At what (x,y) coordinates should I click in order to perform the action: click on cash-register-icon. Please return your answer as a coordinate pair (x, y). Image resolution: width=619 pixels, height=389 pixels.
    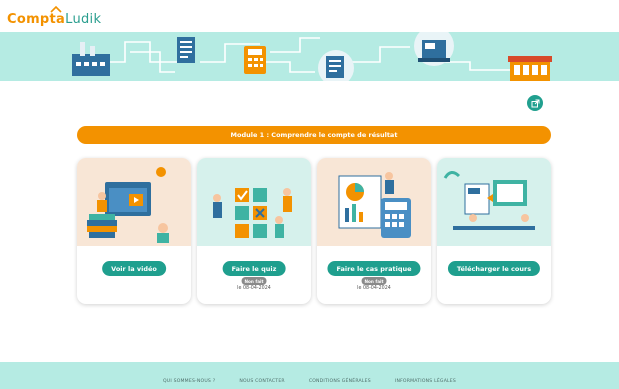
    Looking at the image, I should click on (434, 49).